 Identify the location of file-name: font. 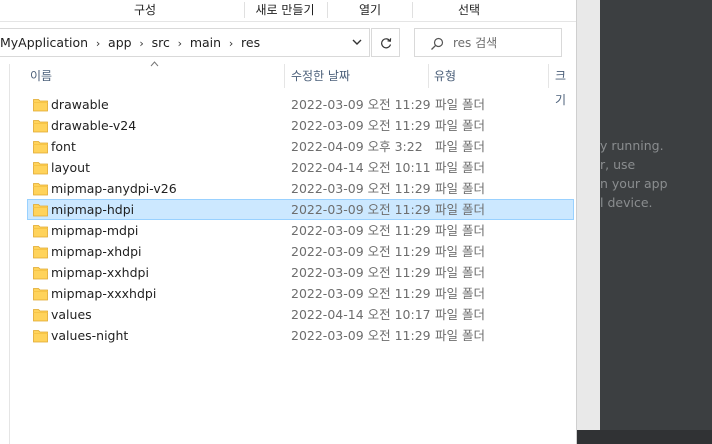
(63, 146).